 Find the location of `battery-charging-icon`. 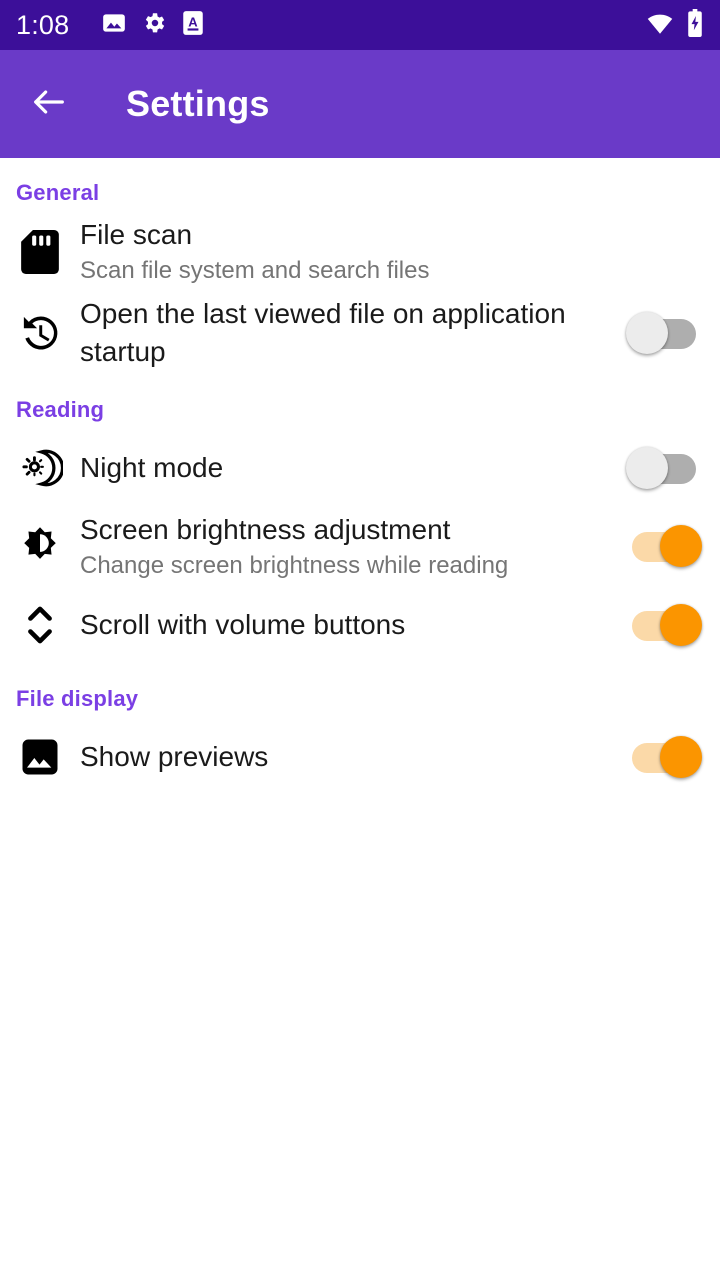

battery-charging-icon is located at coordinates (695, 25).